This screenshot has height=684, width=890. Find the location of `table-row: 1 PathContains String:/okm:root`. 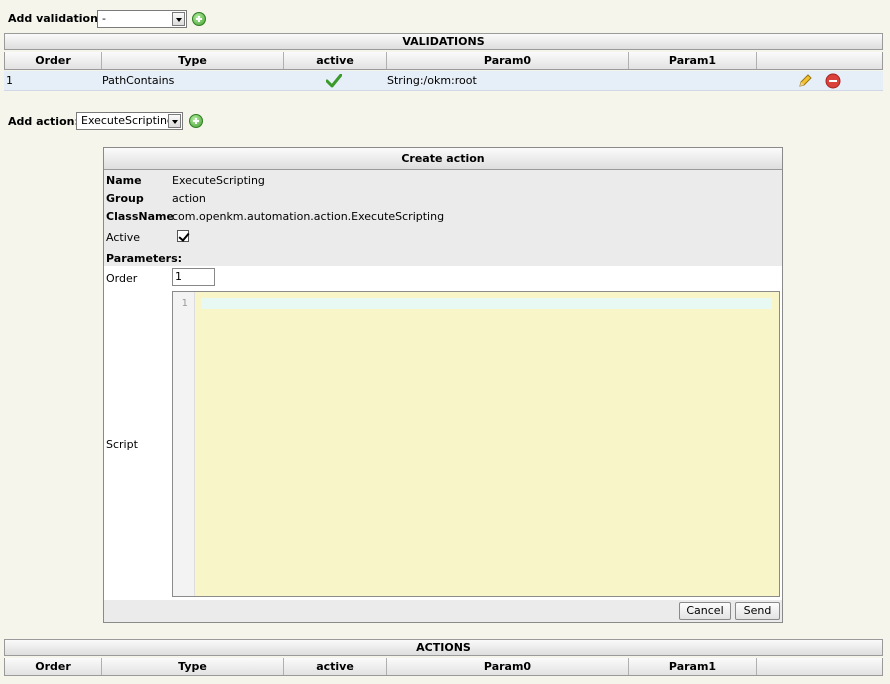

table-row: 1 PathContains String:/okm:root is located at coordinates (443, 81).